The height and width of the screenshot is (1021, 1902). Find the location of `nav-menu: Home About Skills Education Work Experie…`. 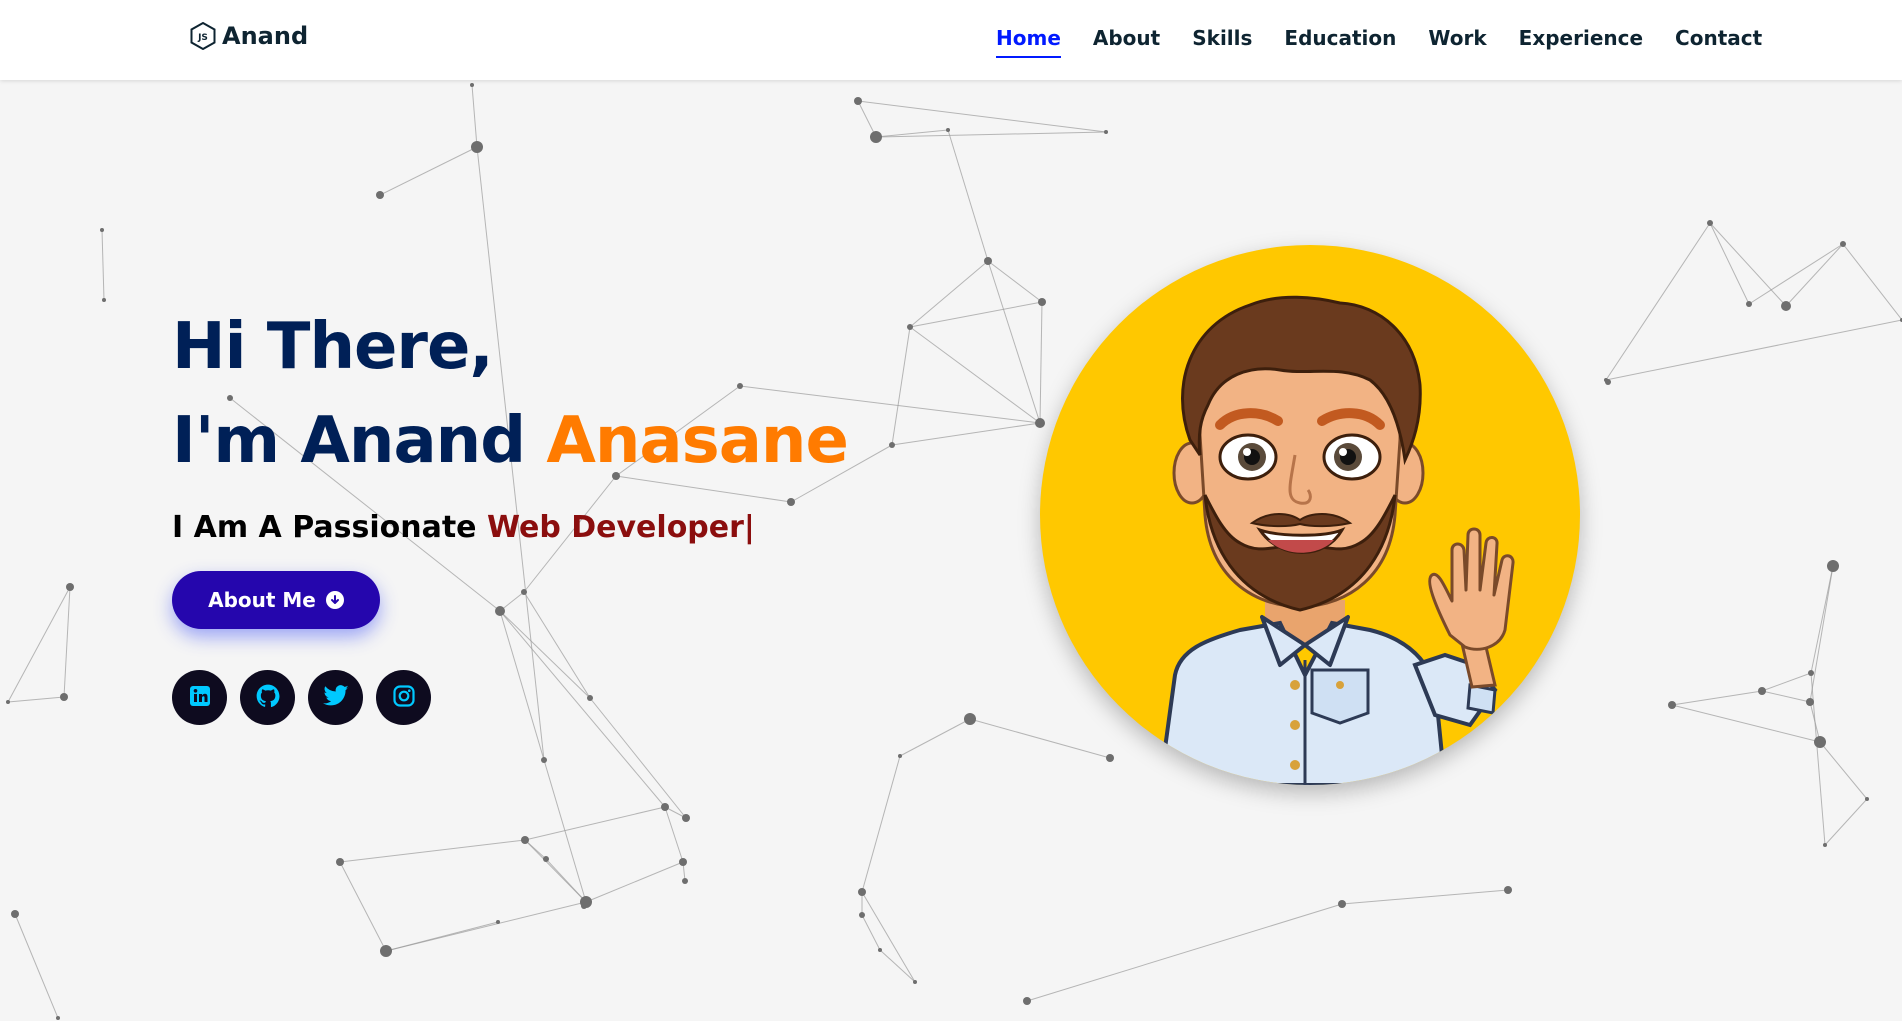

nav-menu: Home About Skills Education Work Experie… is located at coordinates (1395, 42).